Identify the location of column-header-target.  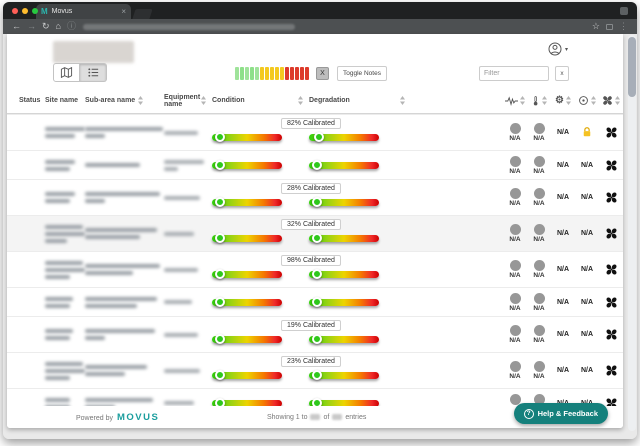
(587, 100).